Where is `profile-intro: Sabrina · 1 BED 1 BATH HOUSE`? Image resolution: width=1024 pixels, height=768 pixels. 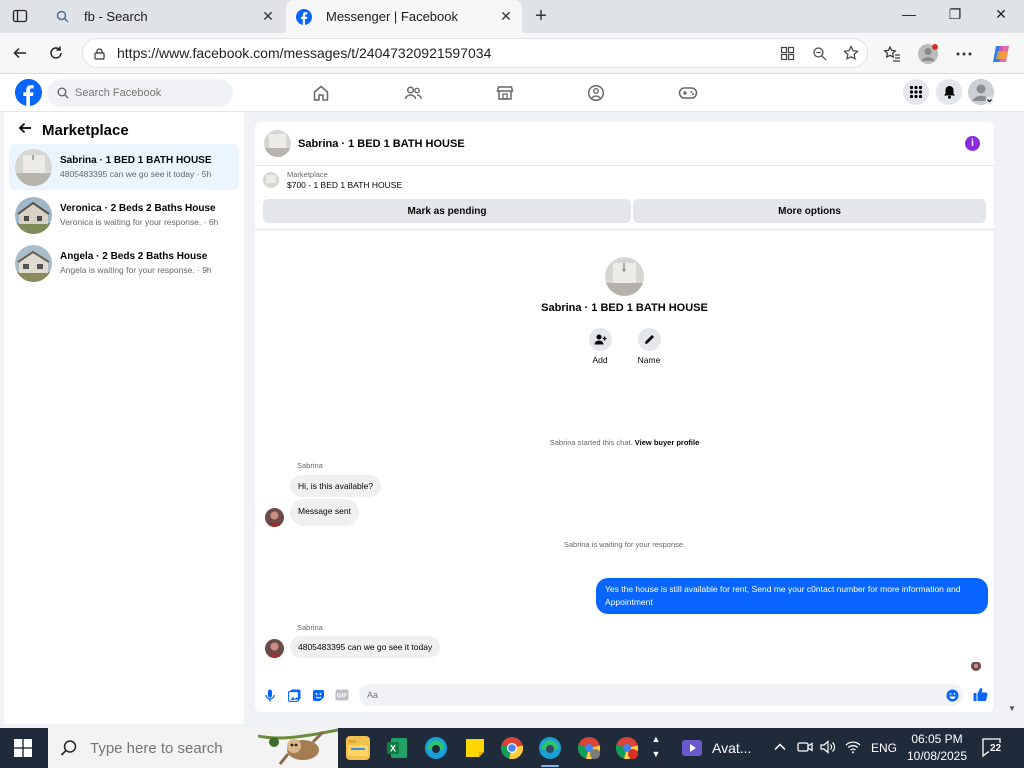
profile-intro: Sabrina · 1 BED 1 BATH HOUSE is located at coordinates (624, 285).